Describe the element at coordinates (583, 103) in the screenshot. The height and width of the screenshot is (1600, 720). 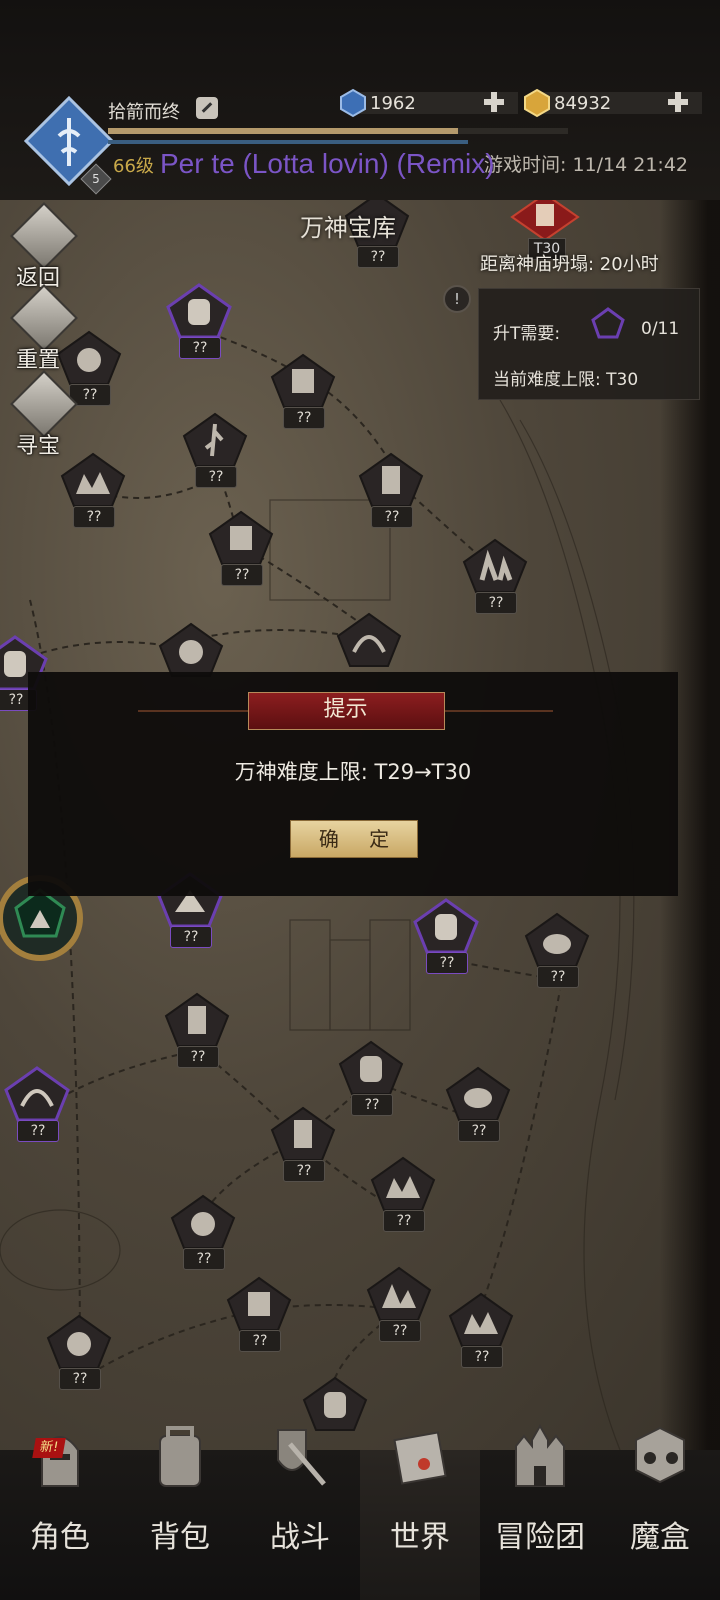
I see `gold-gem-count: 84932` at that location.